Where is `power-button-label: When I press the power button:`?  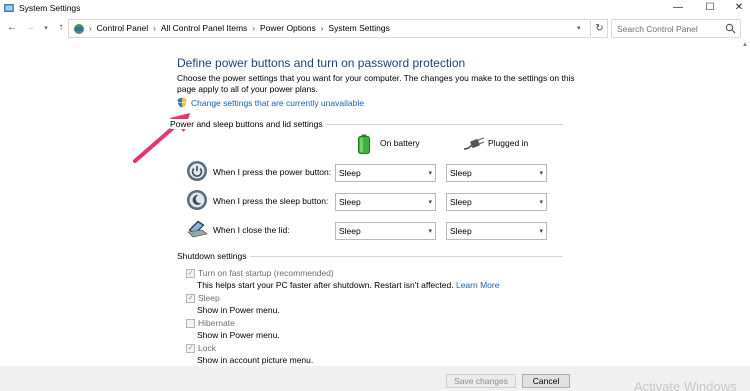
power-button-label: When I press the power button: is located at coordinates (272, 172).